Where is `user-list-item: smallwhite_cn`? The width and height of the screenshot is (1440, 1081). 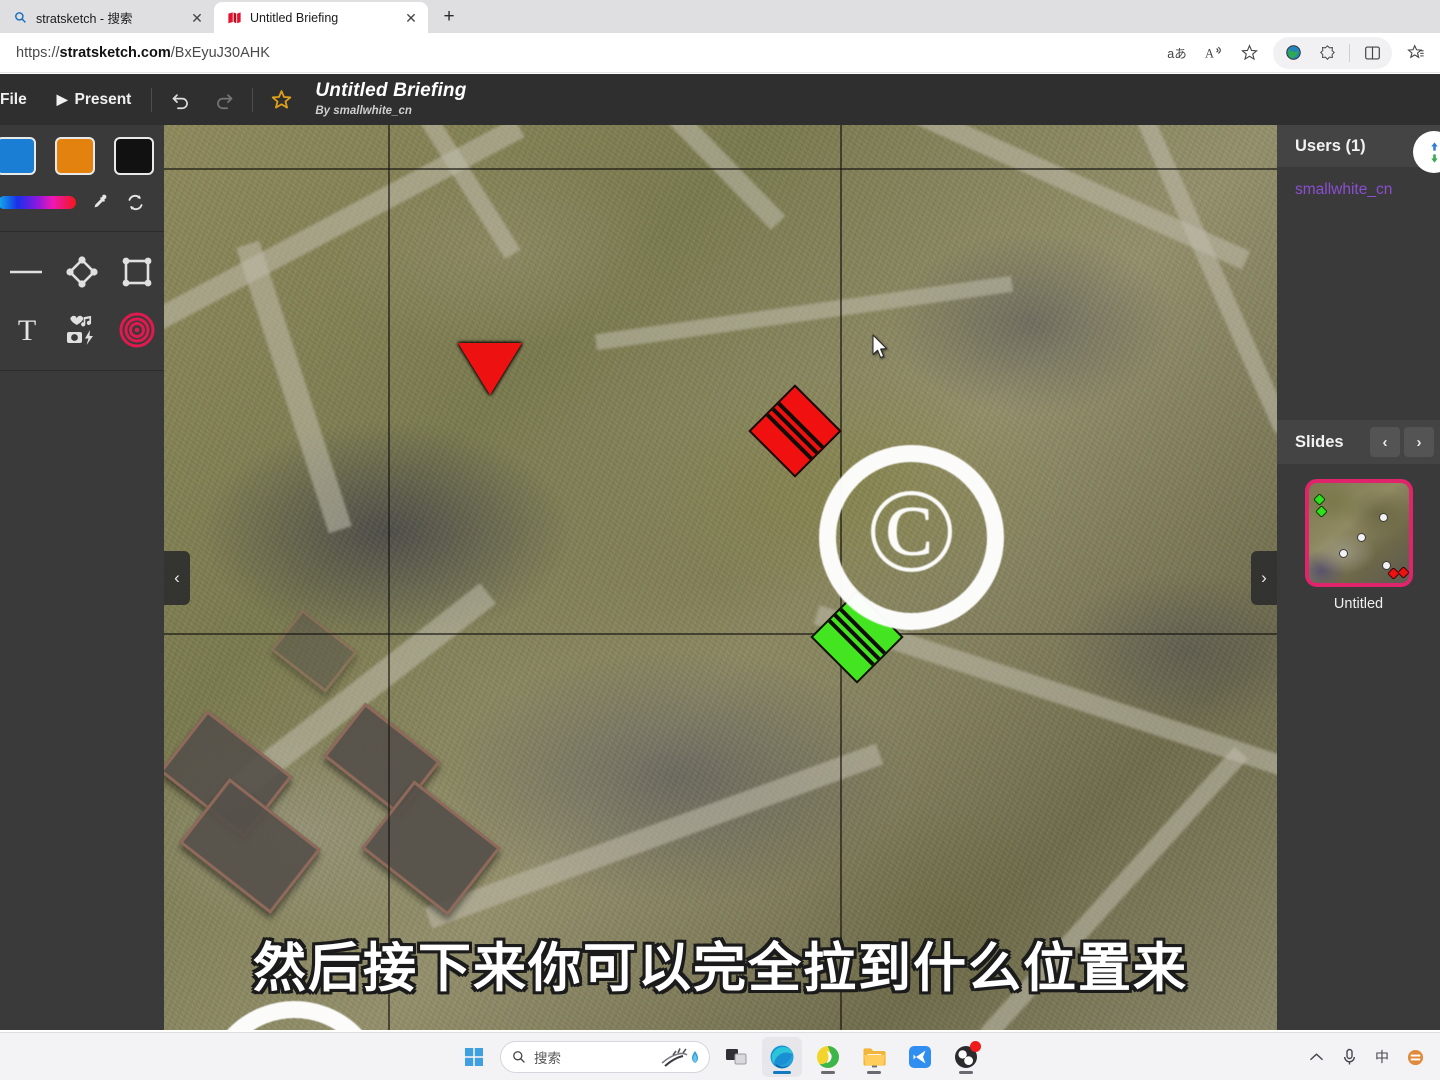 user-list-item: smallwhite_cn is located at coordinates (1358, 190).